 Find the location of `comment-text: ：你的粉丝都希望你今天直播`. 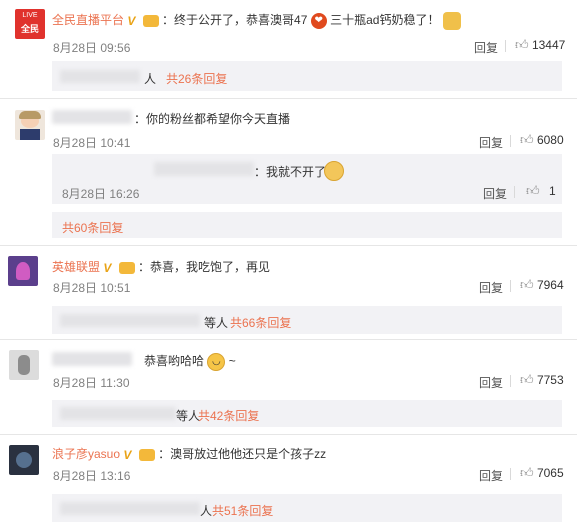

comment-text: ：你的粉丝都希望你今天直播 is located at coordinates (212, 119).